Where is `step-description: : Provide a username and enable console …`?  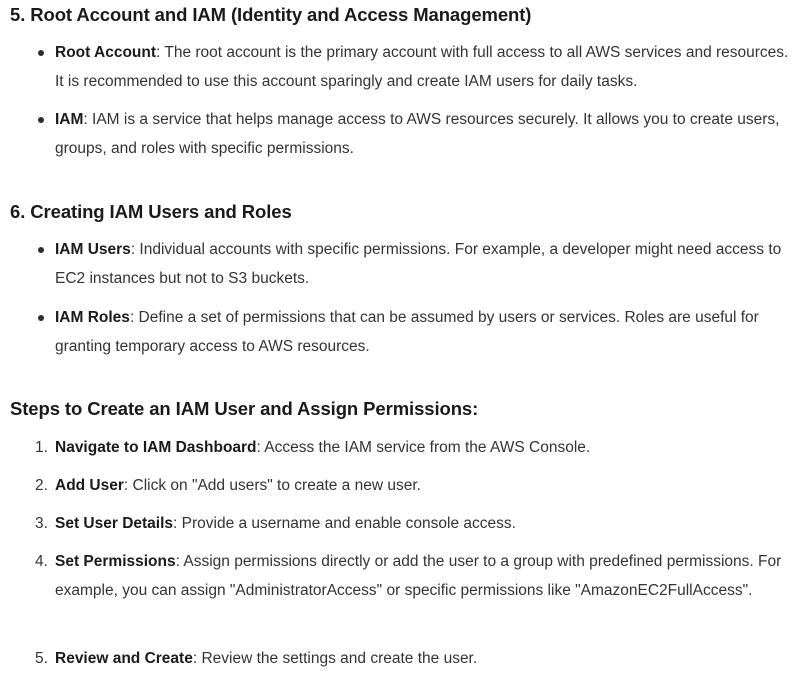
step-description: : Provide a username and enable console … is located at coordinates (344, 523).